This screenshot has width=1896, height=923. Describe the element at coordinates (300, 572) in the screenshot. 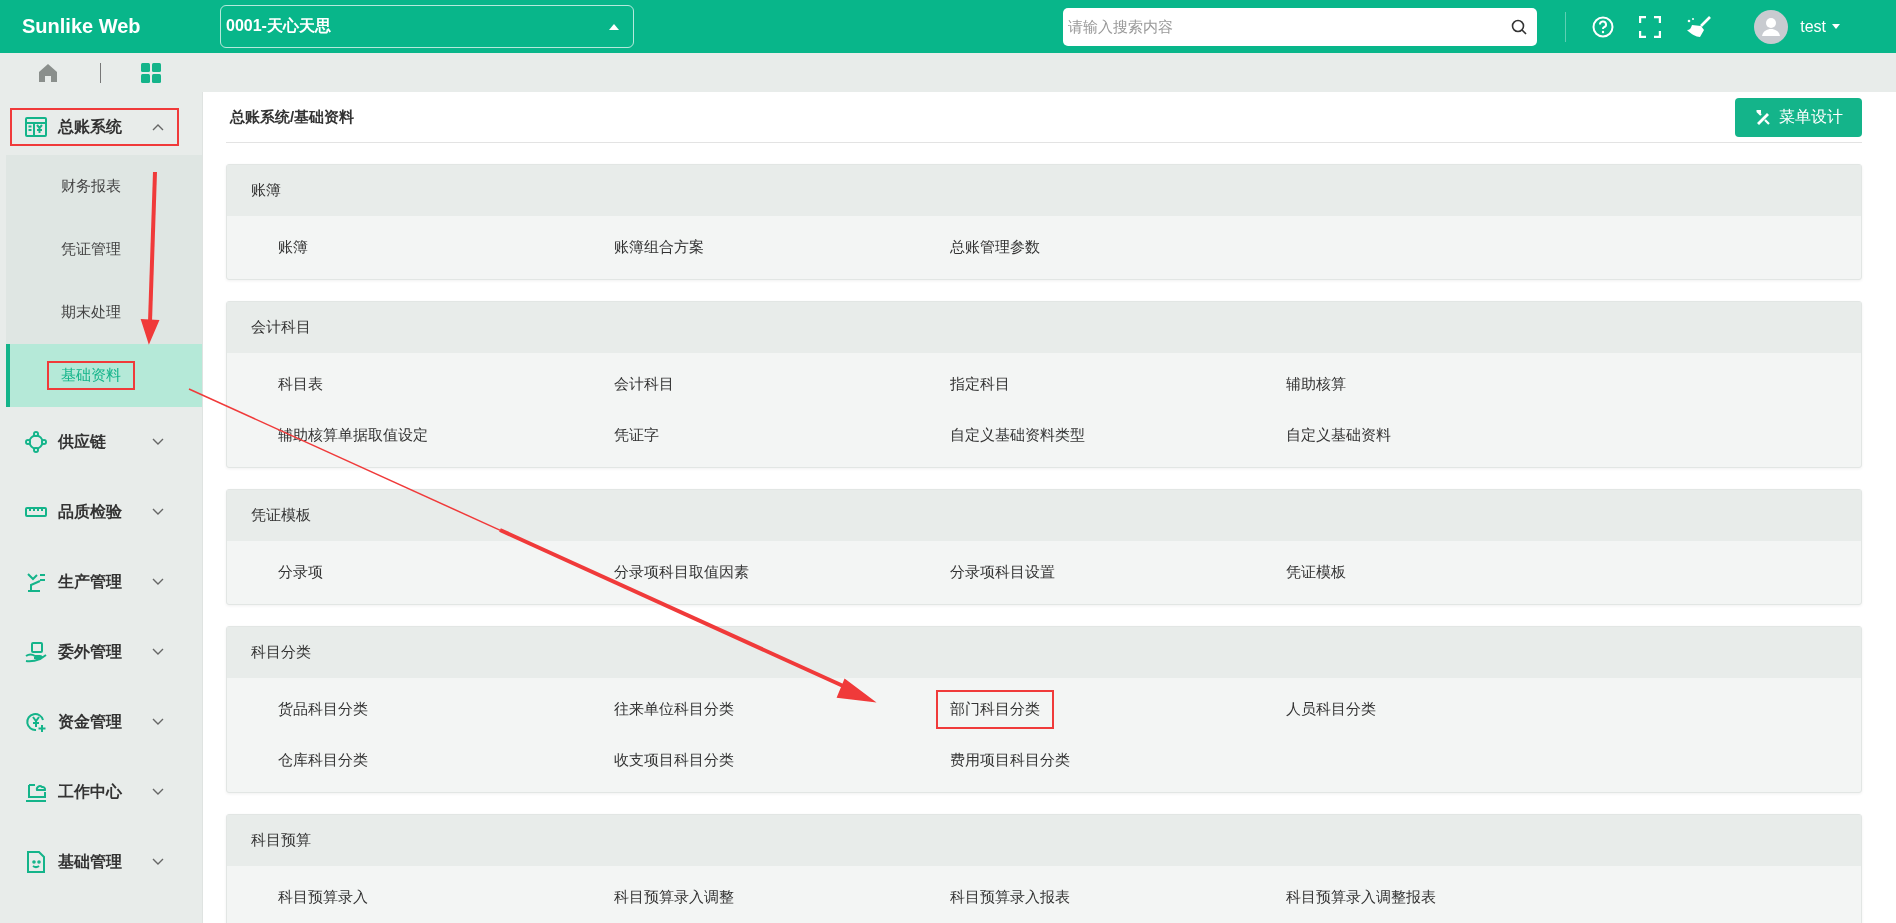

I see `menu-link: 分录项` at that location.